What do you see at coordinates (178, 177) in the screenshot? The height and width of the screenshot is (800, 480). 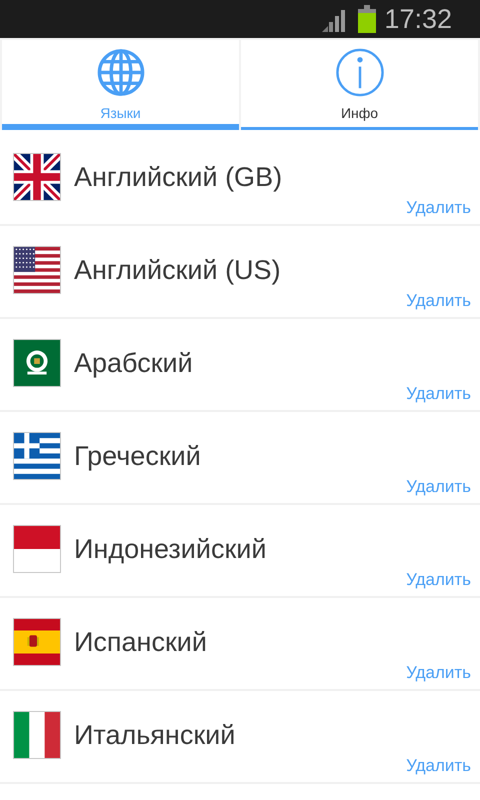 I see `language-name: Английский (GB)` at bounding box center [178, 177].